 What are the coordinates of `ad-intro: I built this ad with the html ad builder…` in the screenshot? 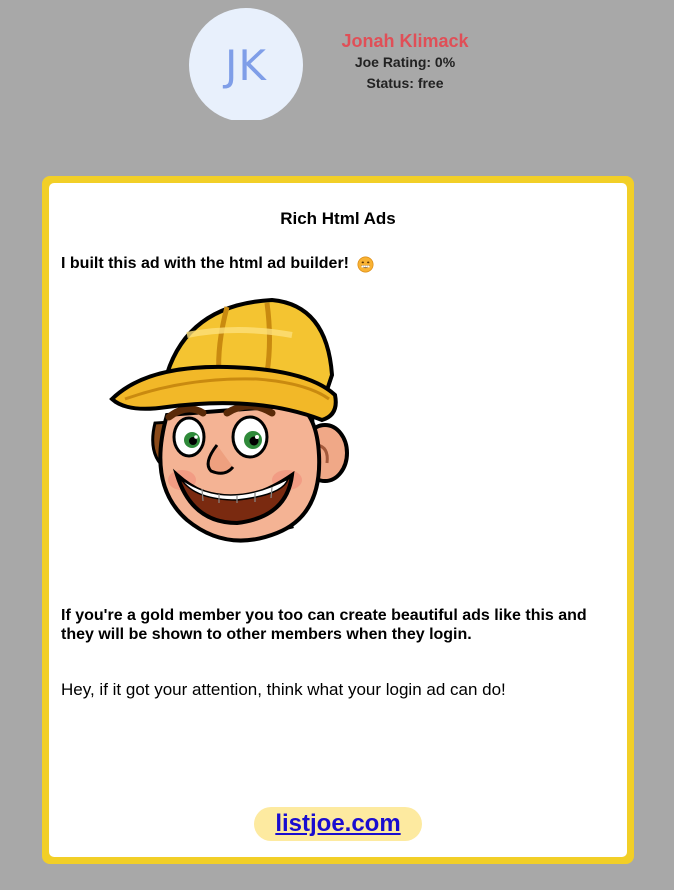 It's located at (217, 264).